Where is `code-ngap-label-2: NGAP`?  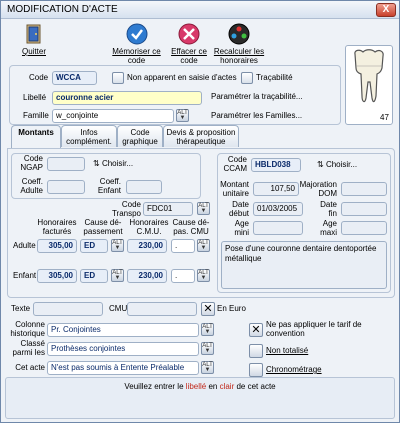 code-ngap-label-2: NGAP is located at coordinates (31, 167).